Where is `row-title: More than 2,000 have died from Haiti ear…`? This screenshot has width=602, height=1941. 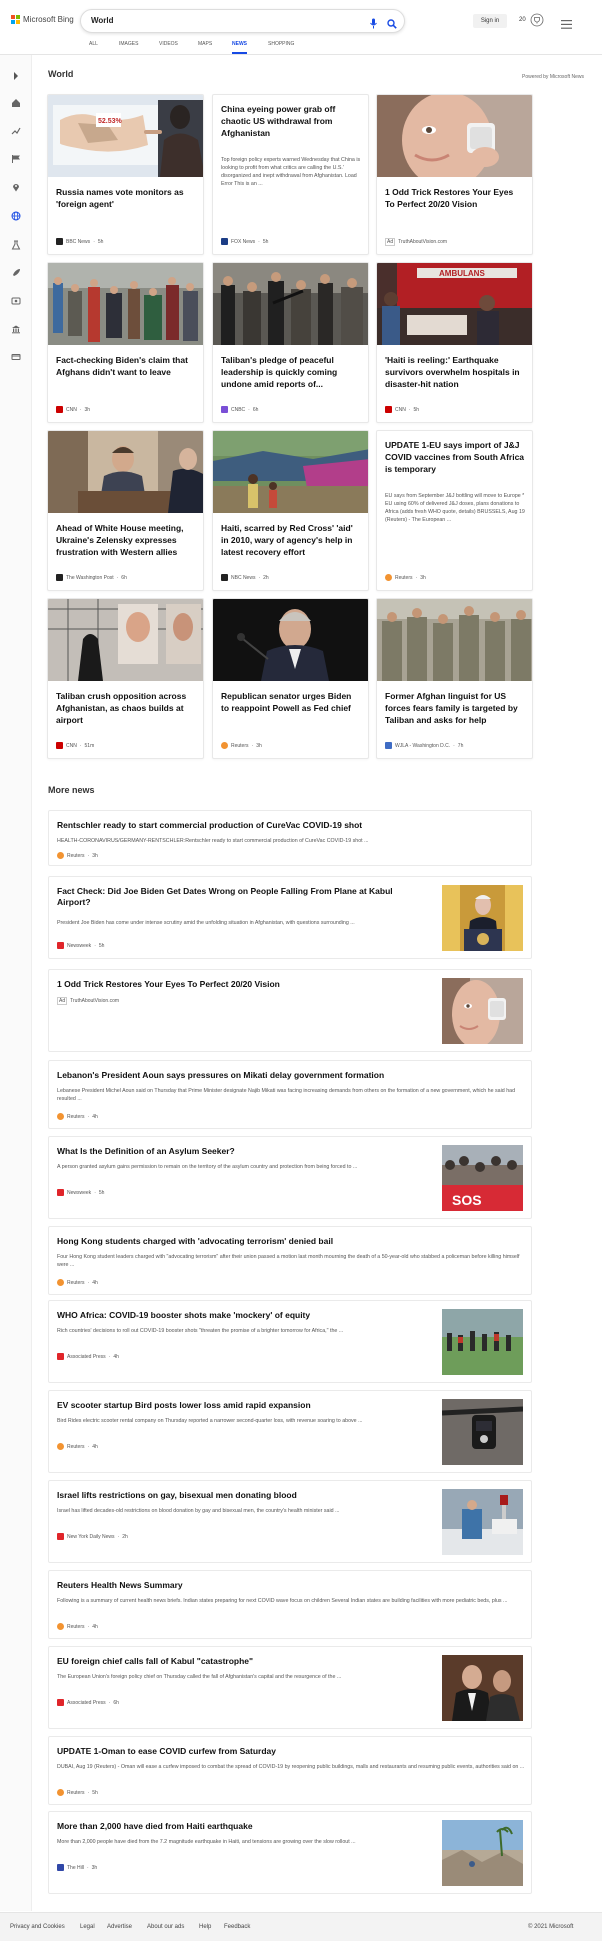
row-title: More than 2,000 have died from Haiti ear… is located at coordinates (227, 1826).